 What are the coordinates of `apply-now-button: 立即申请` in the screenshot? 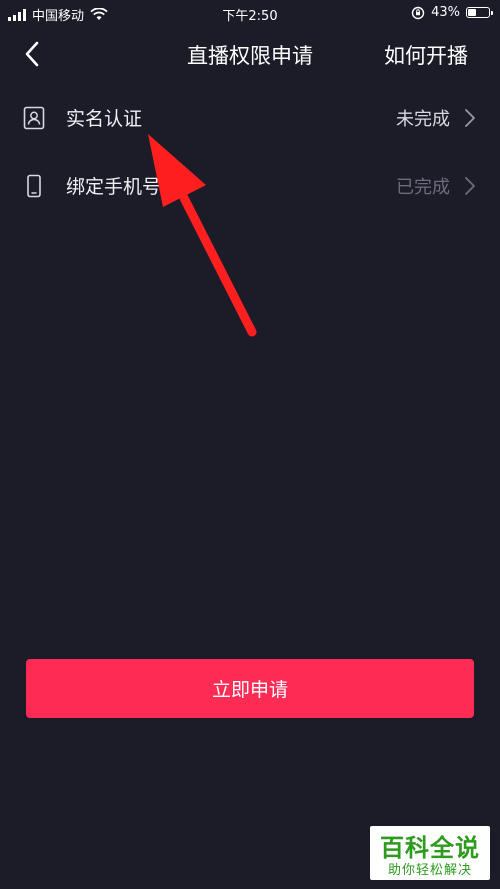 It's located at (250, 688).